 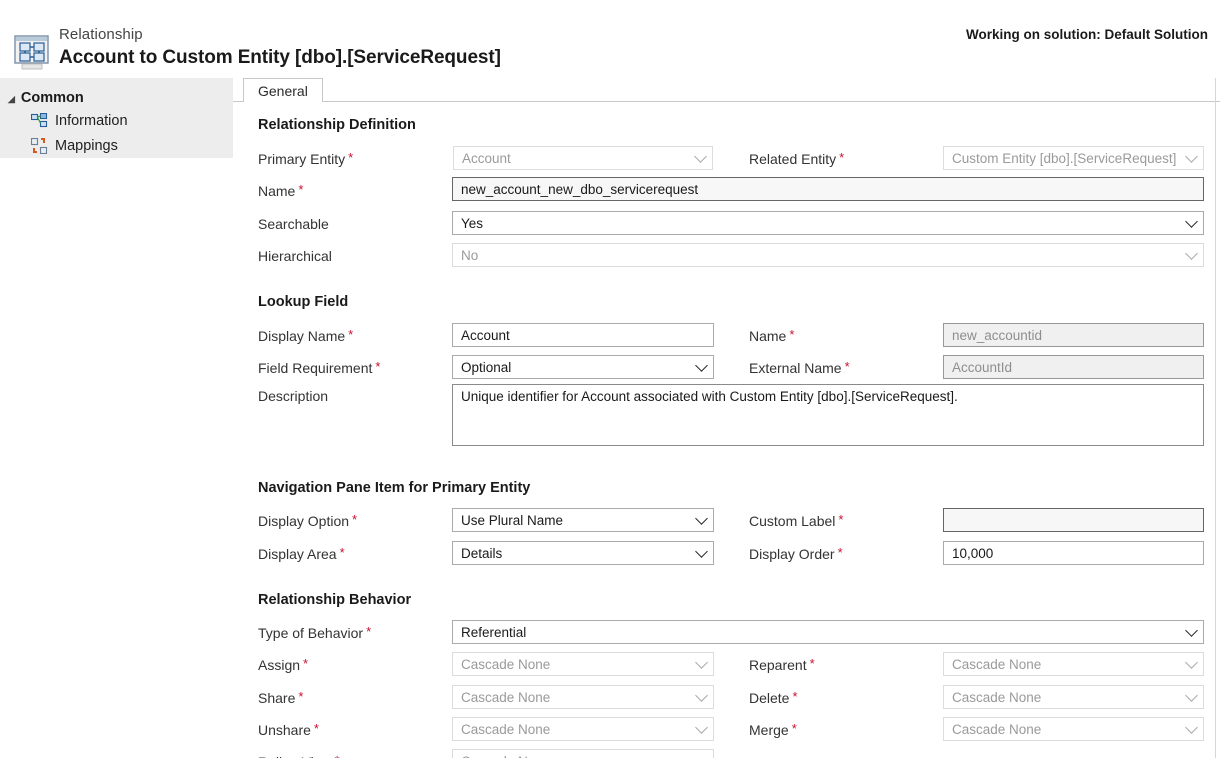 What do you see at coordinates (293, 224) in the screenshot?
I see `label-searchable: Searchable` at bounding box center [293, 224].